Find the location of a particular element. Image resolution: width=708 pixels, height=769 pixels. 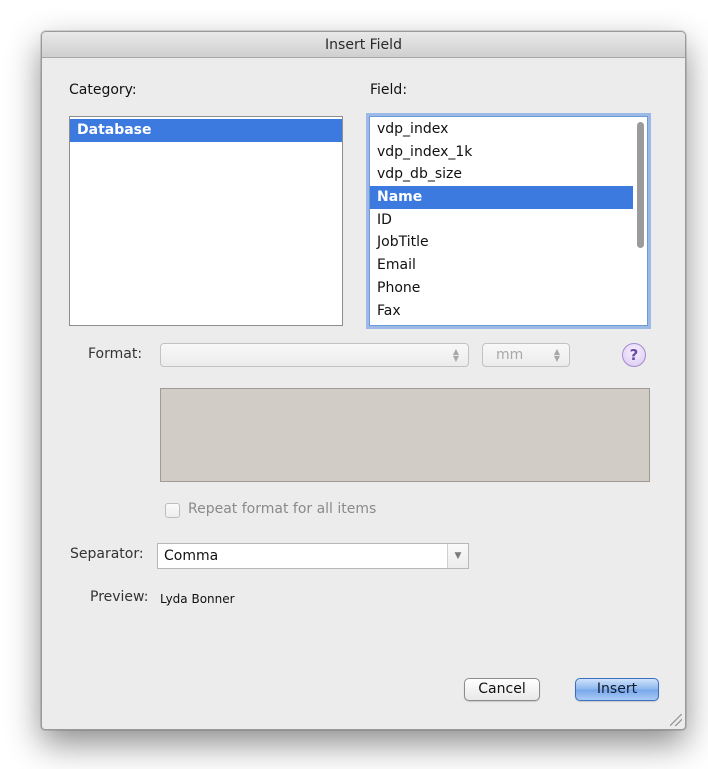

format-preview-well is located at coordinates (405, 435).